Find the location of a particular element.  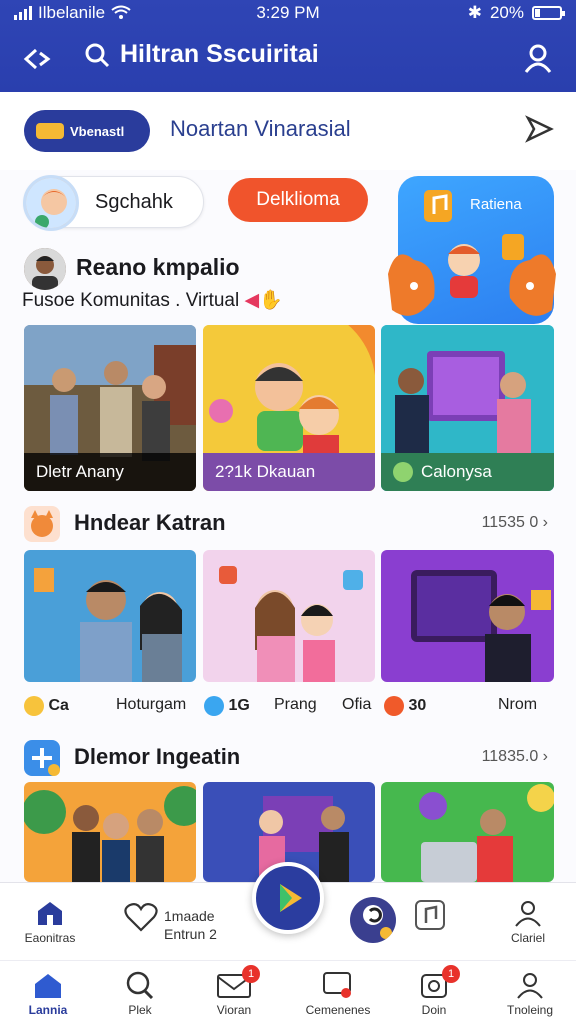

play-circle-icon is located at coordinates (394, 706).